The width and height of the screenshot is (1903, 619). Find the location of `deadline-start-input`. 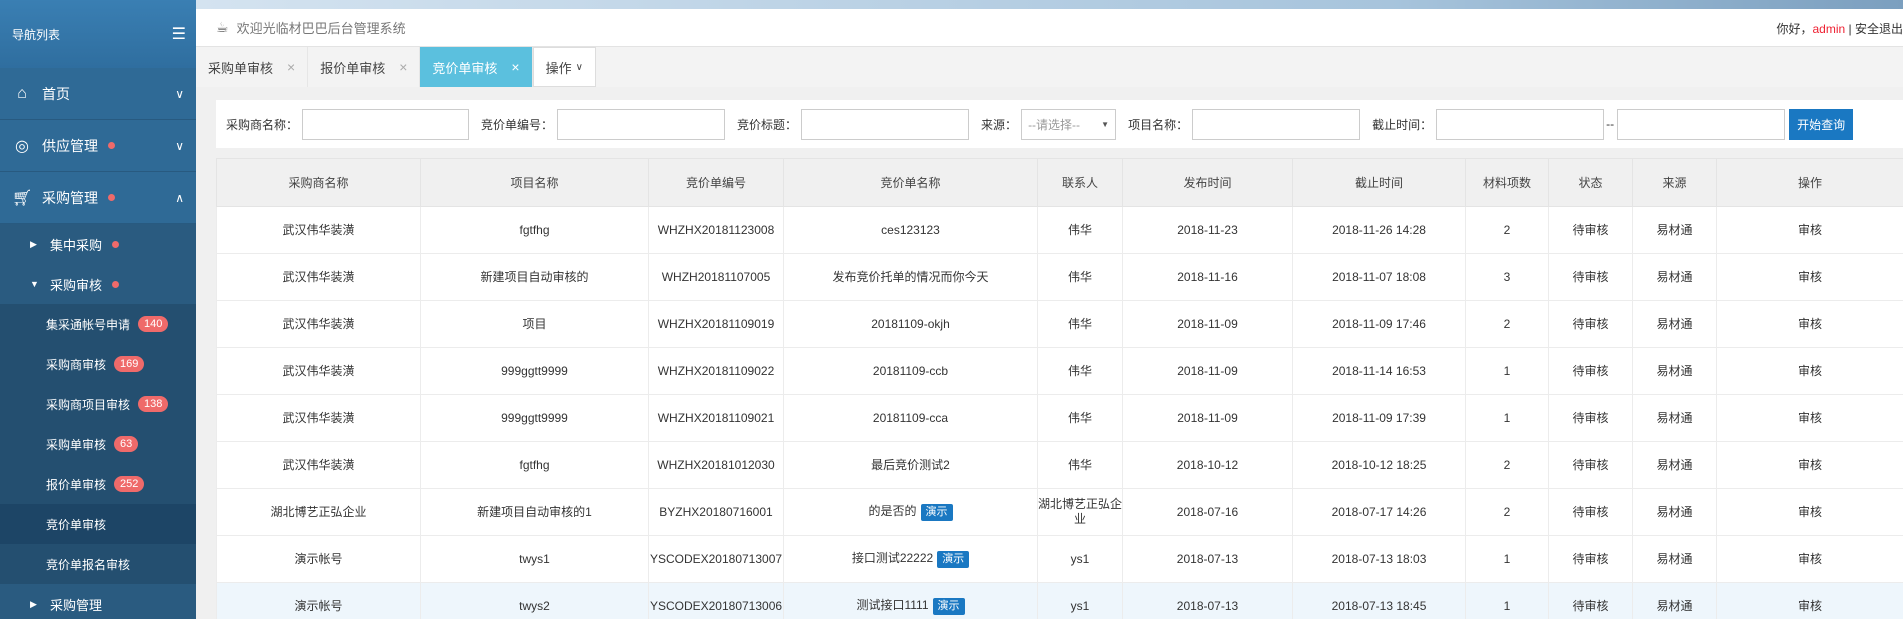

deadline-start-input is located at coordinates (1520, 124).